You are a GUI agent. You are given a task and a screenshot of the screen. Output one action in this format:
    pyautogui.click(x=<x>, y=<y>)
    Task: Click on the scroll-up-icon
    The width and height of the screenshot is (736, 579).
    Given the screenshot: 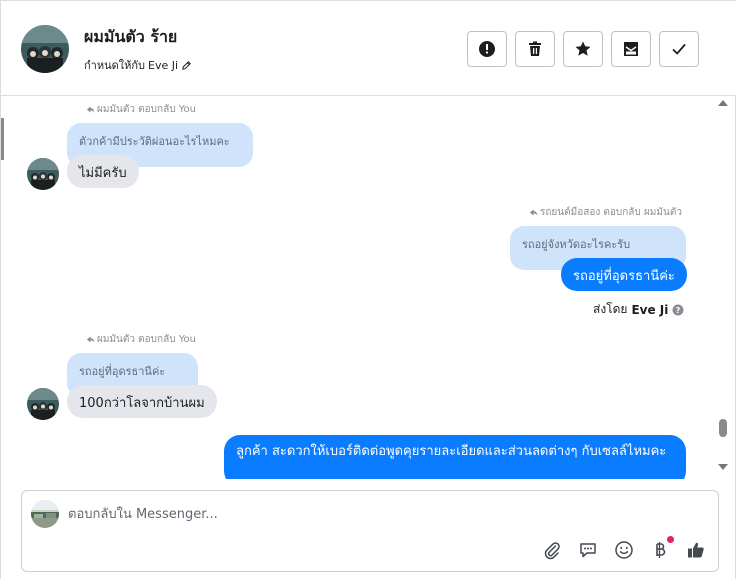 What is the action you would take?
    pyautogui.click(x=723, y=103)
    